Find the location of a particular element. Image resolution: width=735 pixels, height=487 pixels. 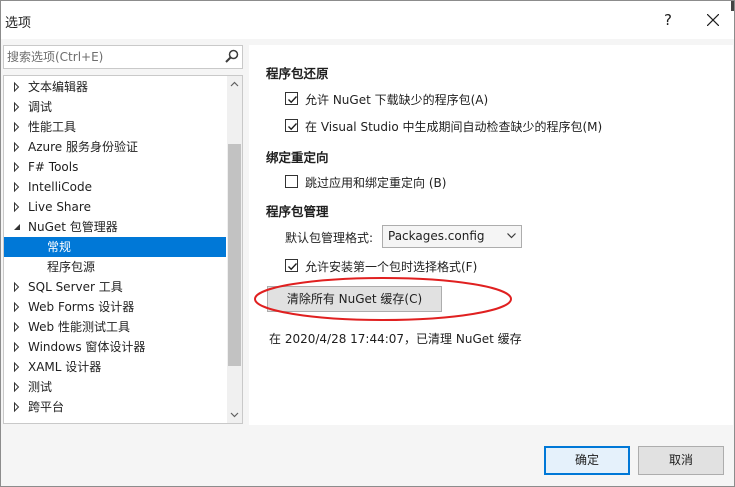

skip-binding-label: 跳过应用和绑定重定向 (B) is located at coordinates (376, 183).